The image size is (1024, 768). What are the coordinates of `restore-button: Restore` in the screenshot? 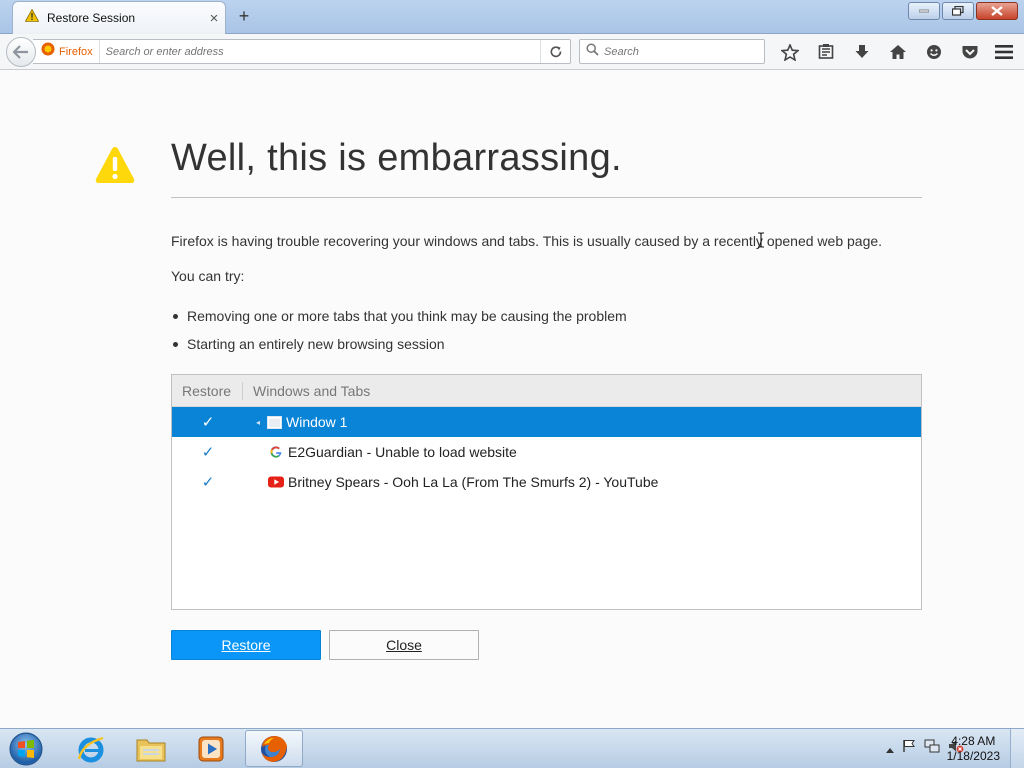 It's located at (246, 645).